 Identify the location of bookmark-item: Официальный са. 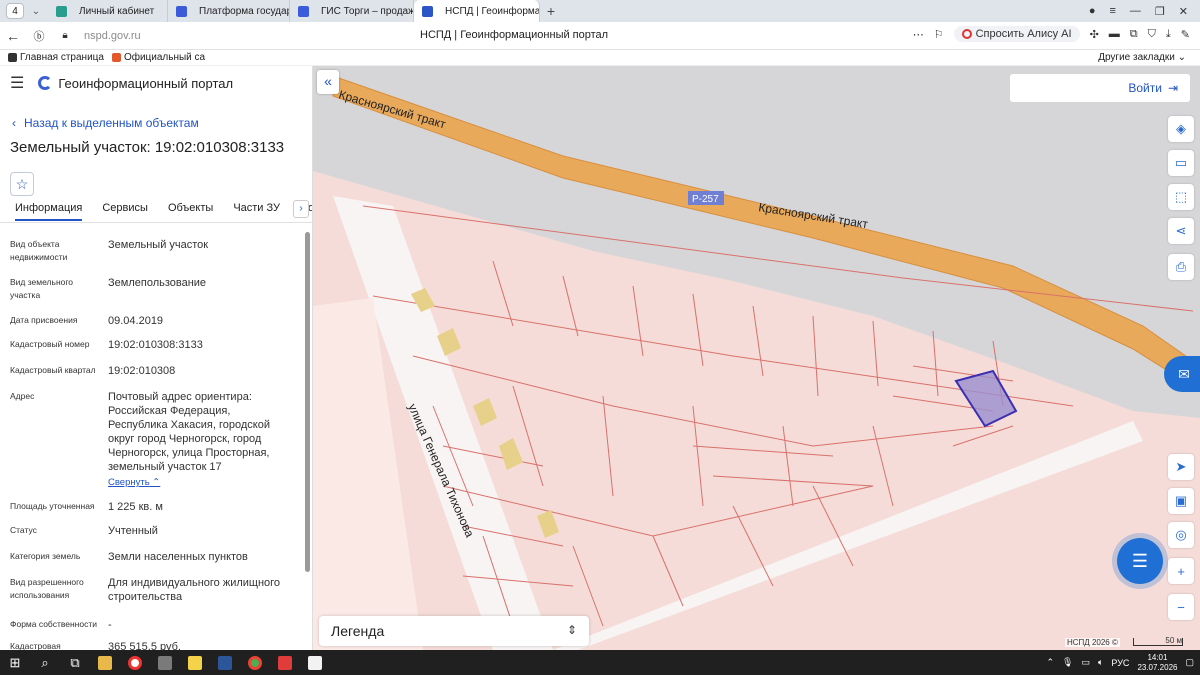
(158, 57).